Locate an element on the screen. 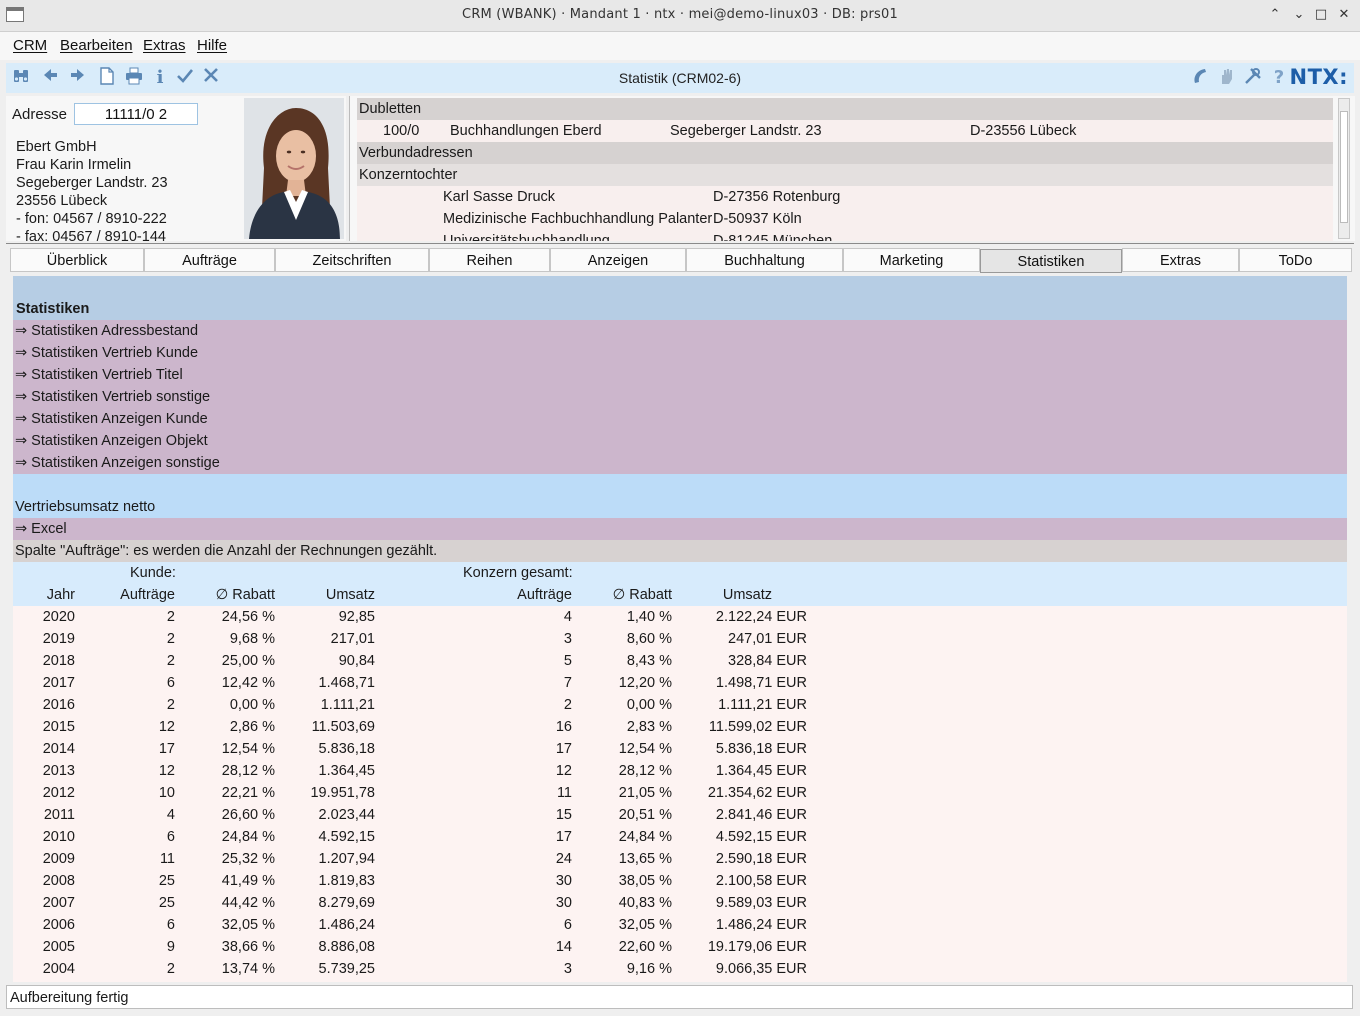  section-title: Vertriebsumsatz netto is located at coordinates (85, 507).